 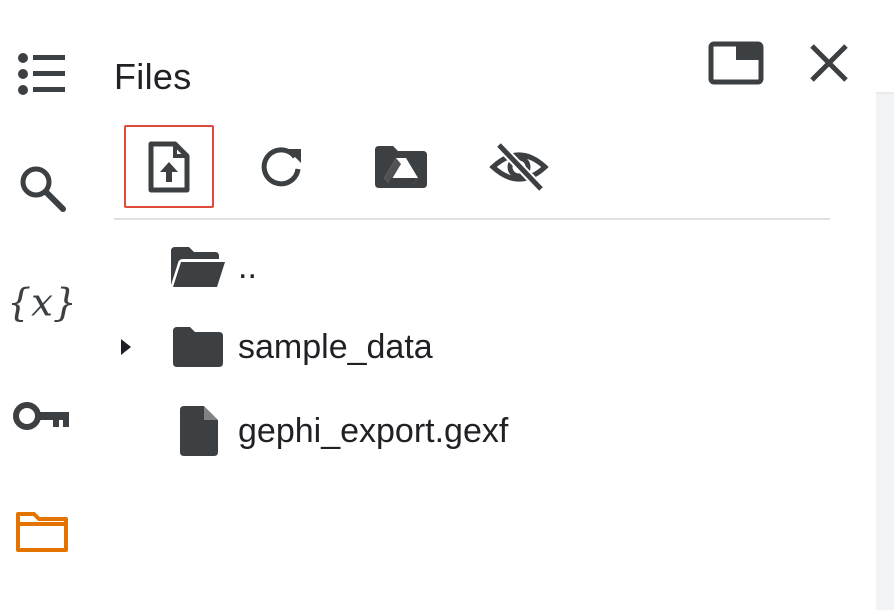 I want to click on list-icon, so click(x=41, y=74).